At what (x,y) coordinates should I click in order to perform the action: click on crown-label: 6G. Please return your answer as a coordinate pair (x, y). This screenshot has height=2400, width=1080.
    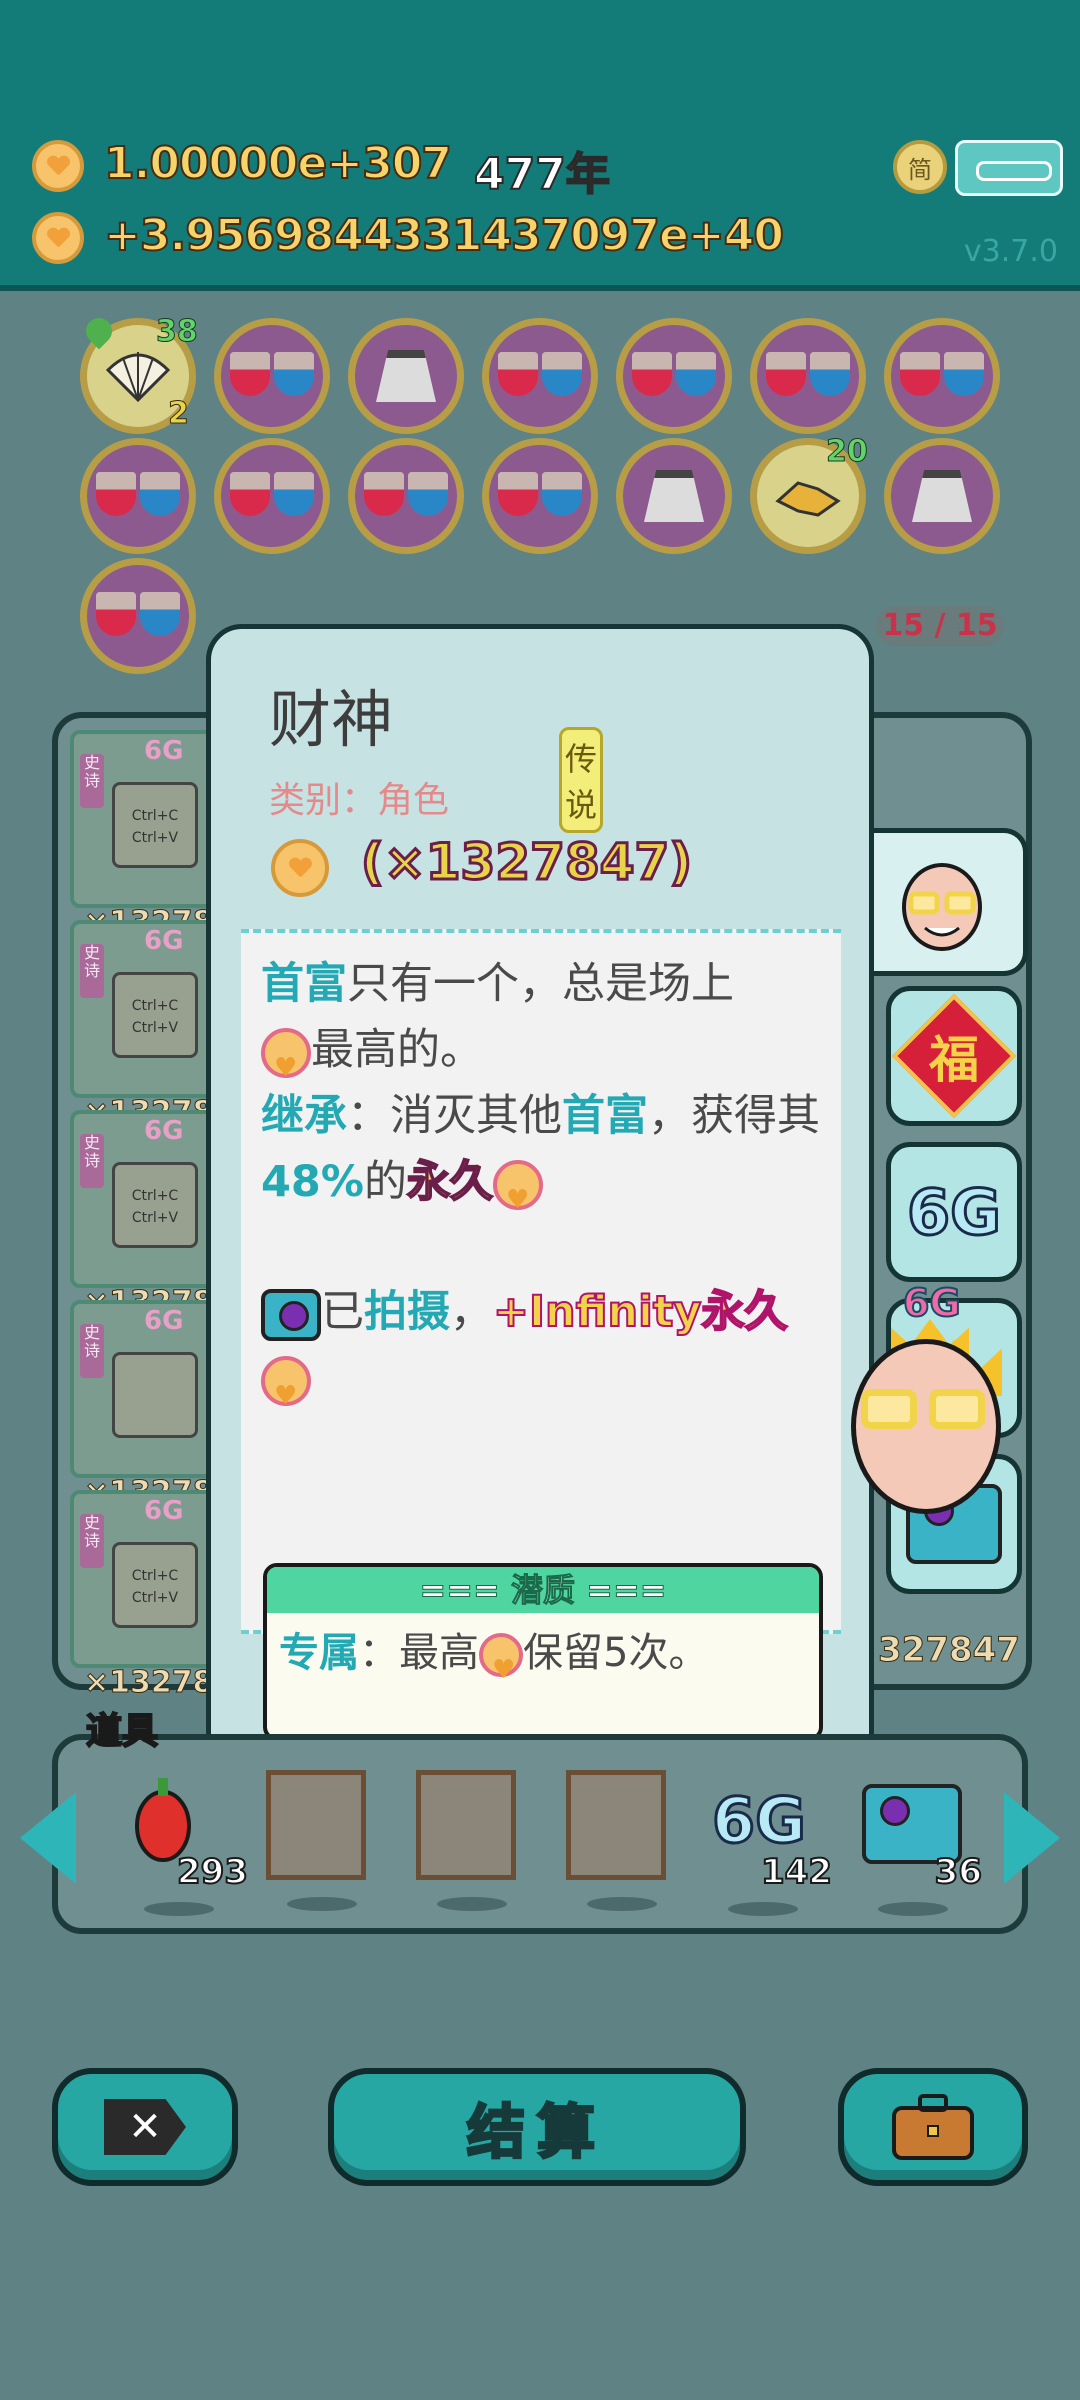
    Looking at the image, I should click on (932, 1303).